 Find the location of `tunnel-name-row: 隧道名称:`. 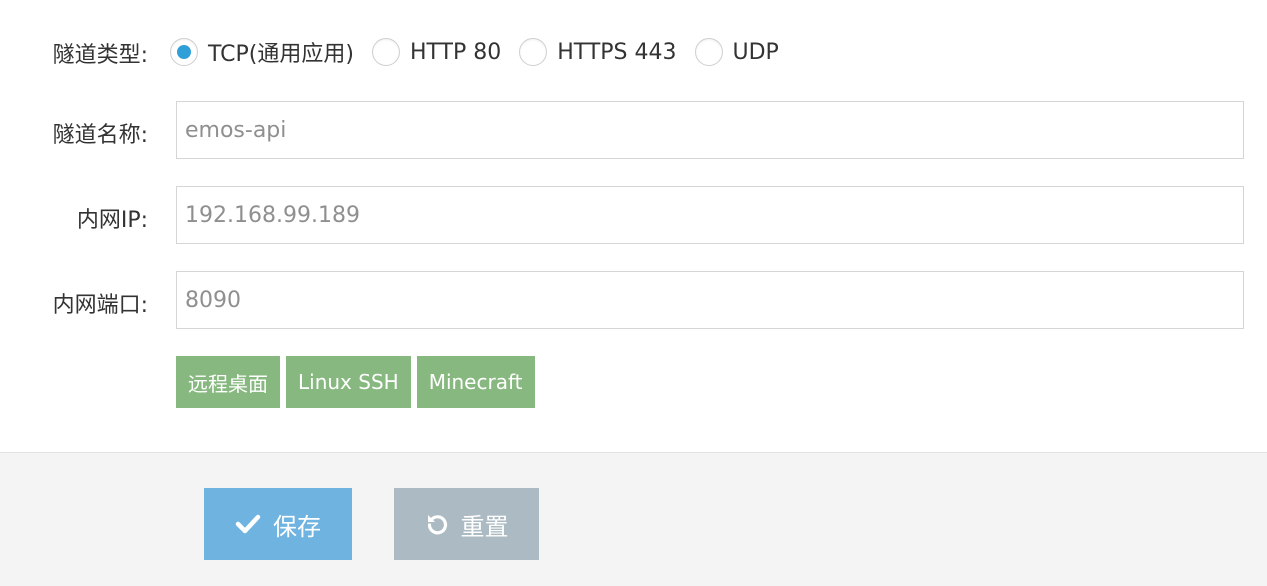

tunnel-name-row: 隧道名称: is located at coordinates (633, 130).